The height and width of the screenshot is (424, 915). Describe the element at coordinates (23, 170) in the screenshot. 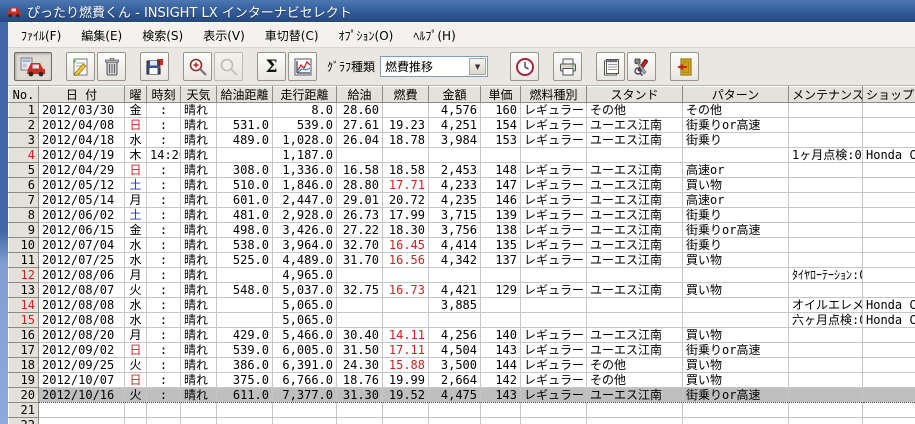

I see `row-number-cell: 5` at that location.